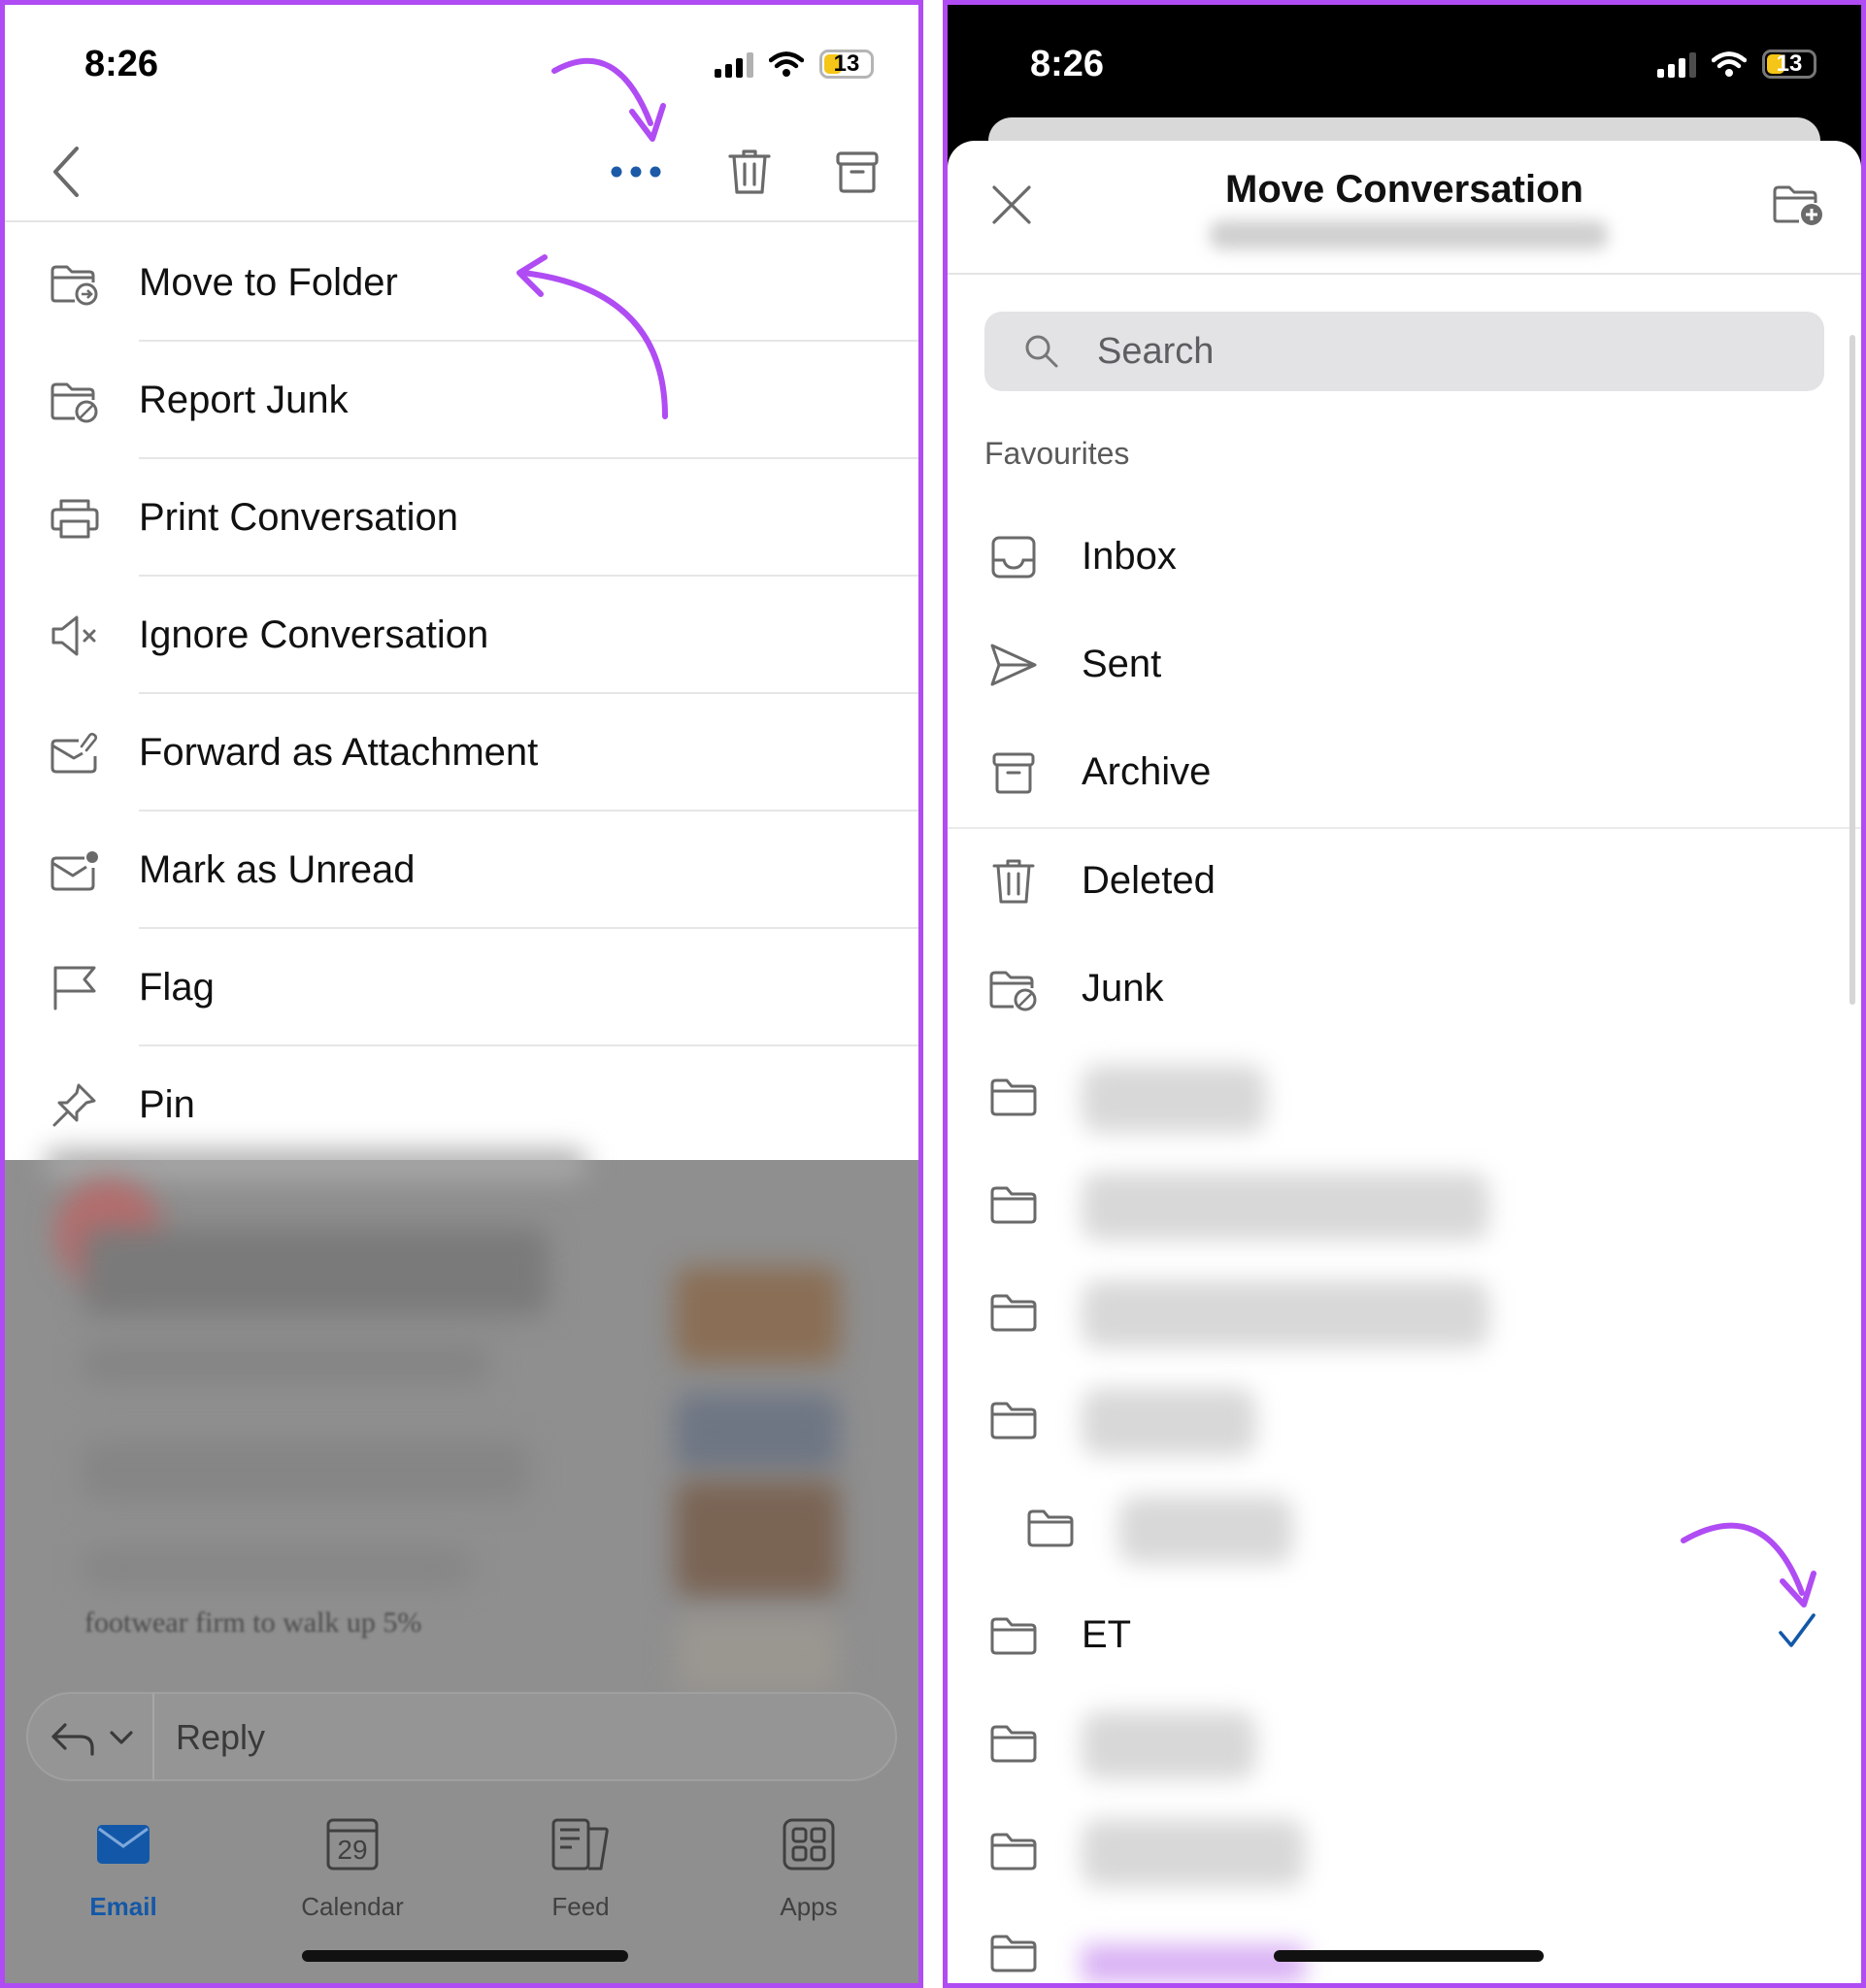 The height and width of the screenshot is (1988, 1866). What do you see at coordinates (75, 1106) in the screenshot?
I see `pin-icon` at bounding box center [75, 1106].